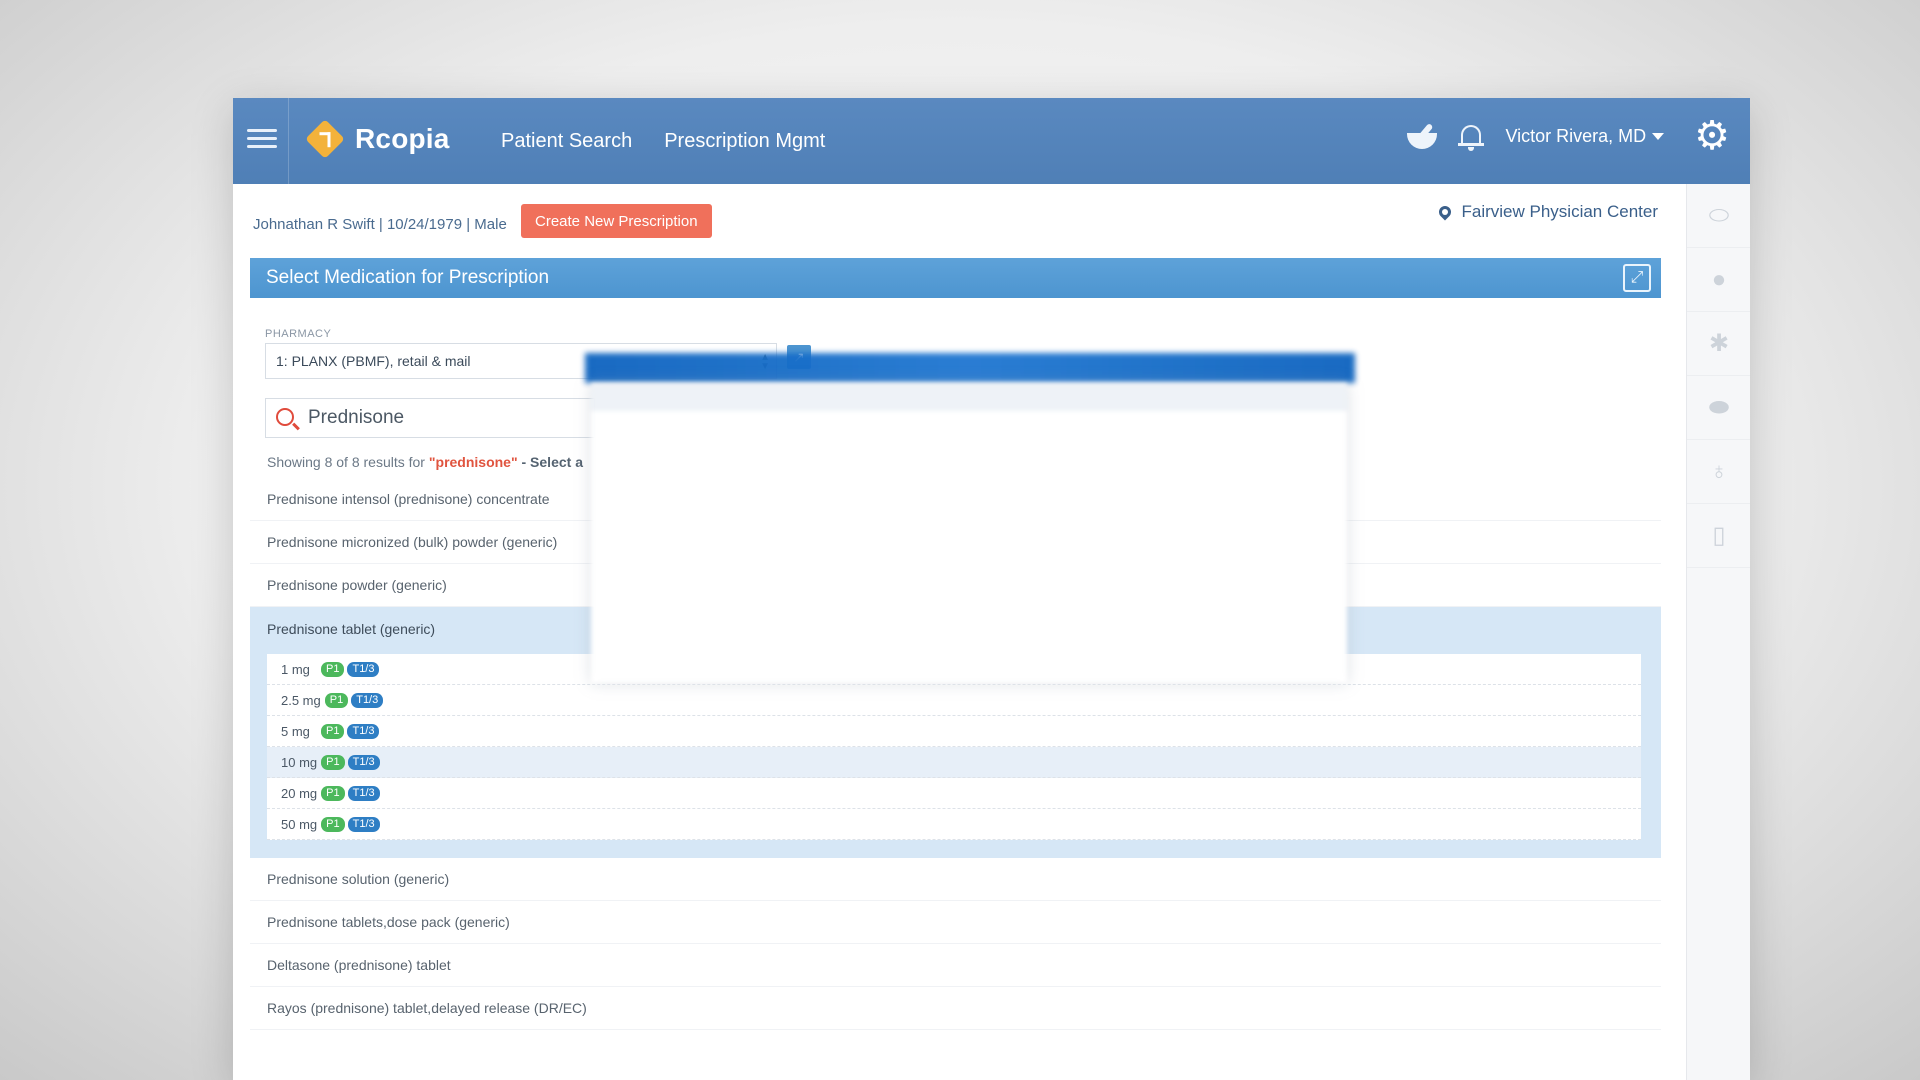  Describe the element at coordinates (1718, 280) in the screenshot. I see `user-icon: ●` at that location.